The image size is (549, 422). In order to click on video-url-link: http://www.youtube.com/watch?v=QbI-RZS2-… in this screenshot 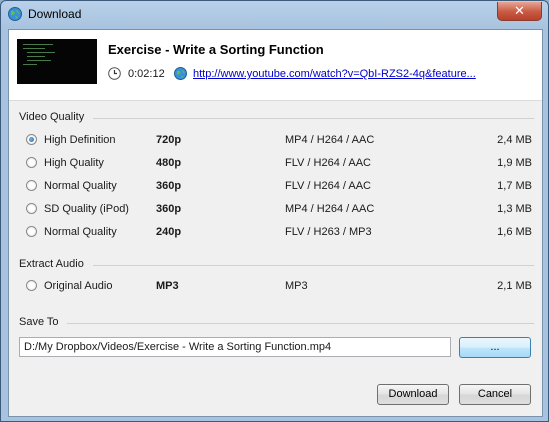, I will do `click(334, 74)`.